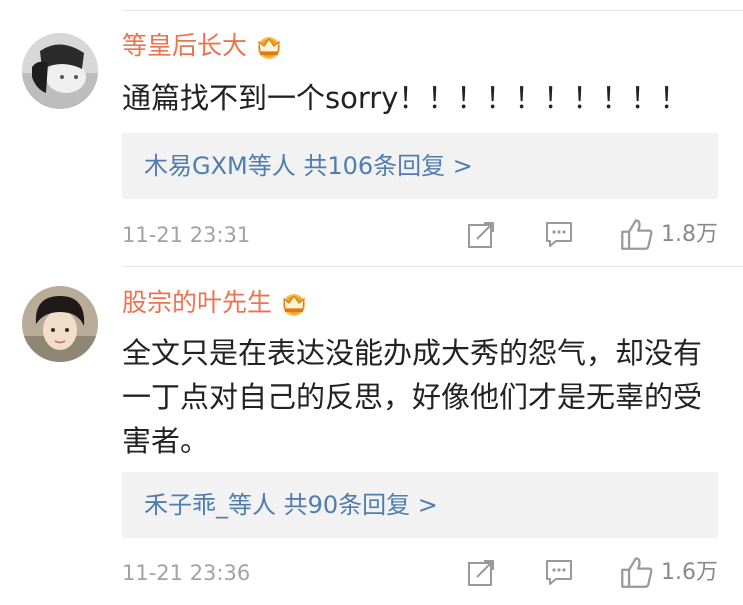 This screenshot has height=605, width=743. Describe the element at coordinates (184, 46) in the screenshot. I see `username: 等皇后长大` at that location.